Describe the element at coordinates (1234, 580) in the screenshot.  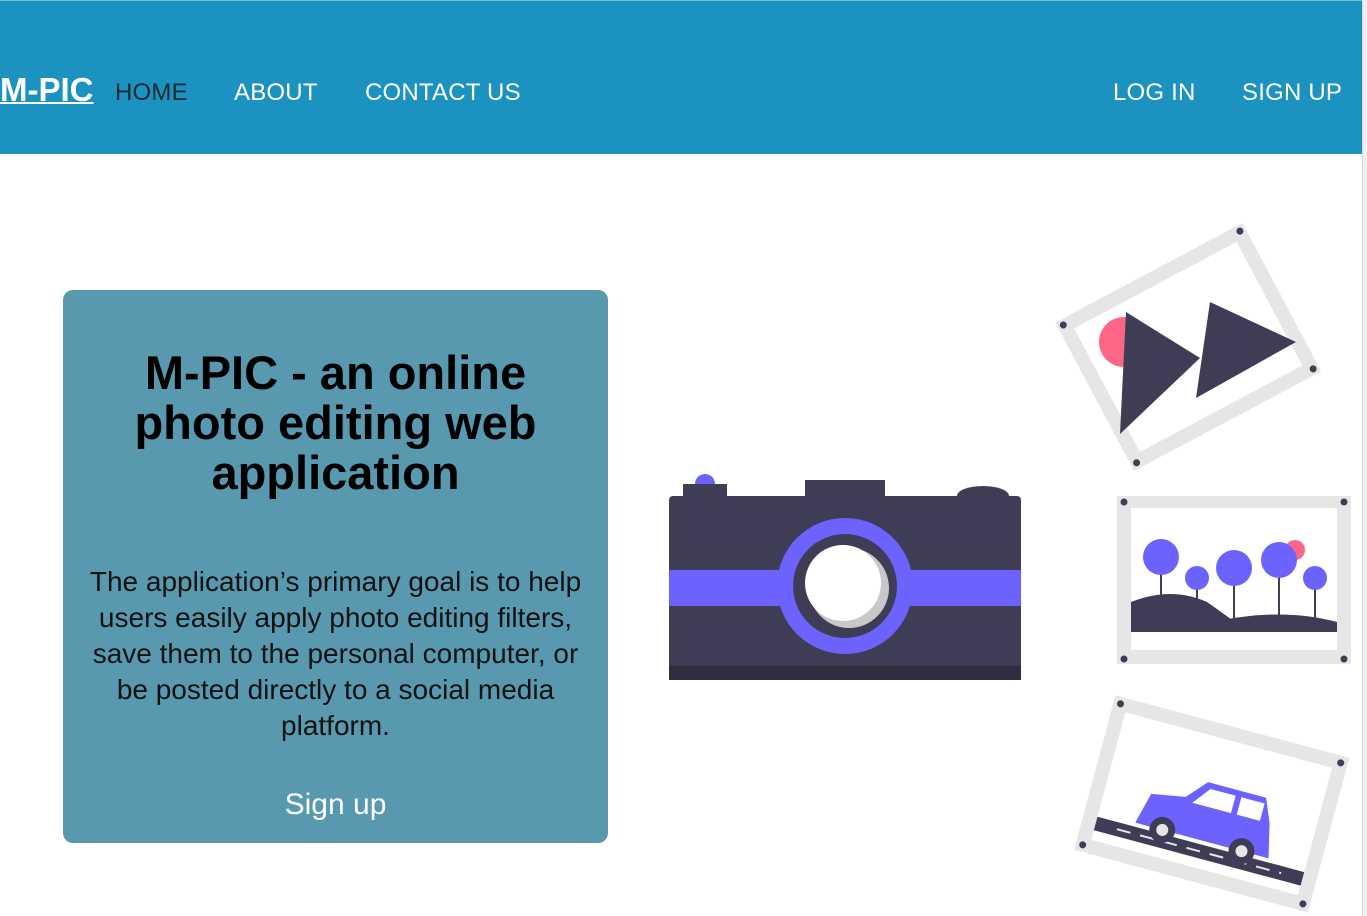
I see `trees-photo-illustration` at that location.